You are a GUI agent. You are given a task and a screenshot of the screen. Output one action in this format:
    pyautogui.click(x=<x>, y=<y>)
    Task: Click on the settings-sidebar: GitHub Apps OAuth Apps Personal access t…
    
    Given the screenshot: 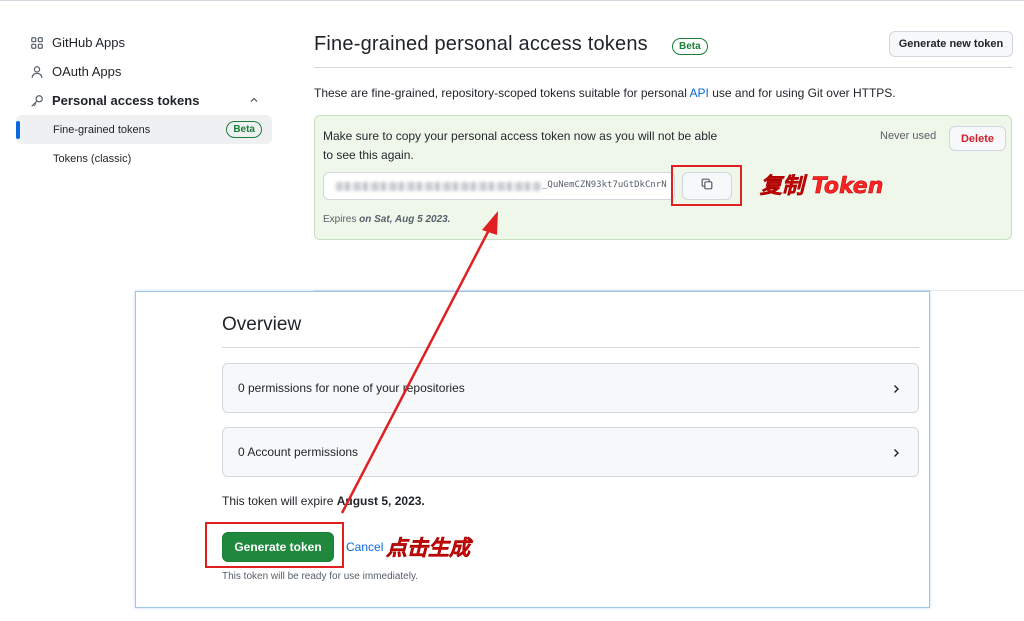 What is the action you would take?
    pyautogui.click(x=144, y=100)
    